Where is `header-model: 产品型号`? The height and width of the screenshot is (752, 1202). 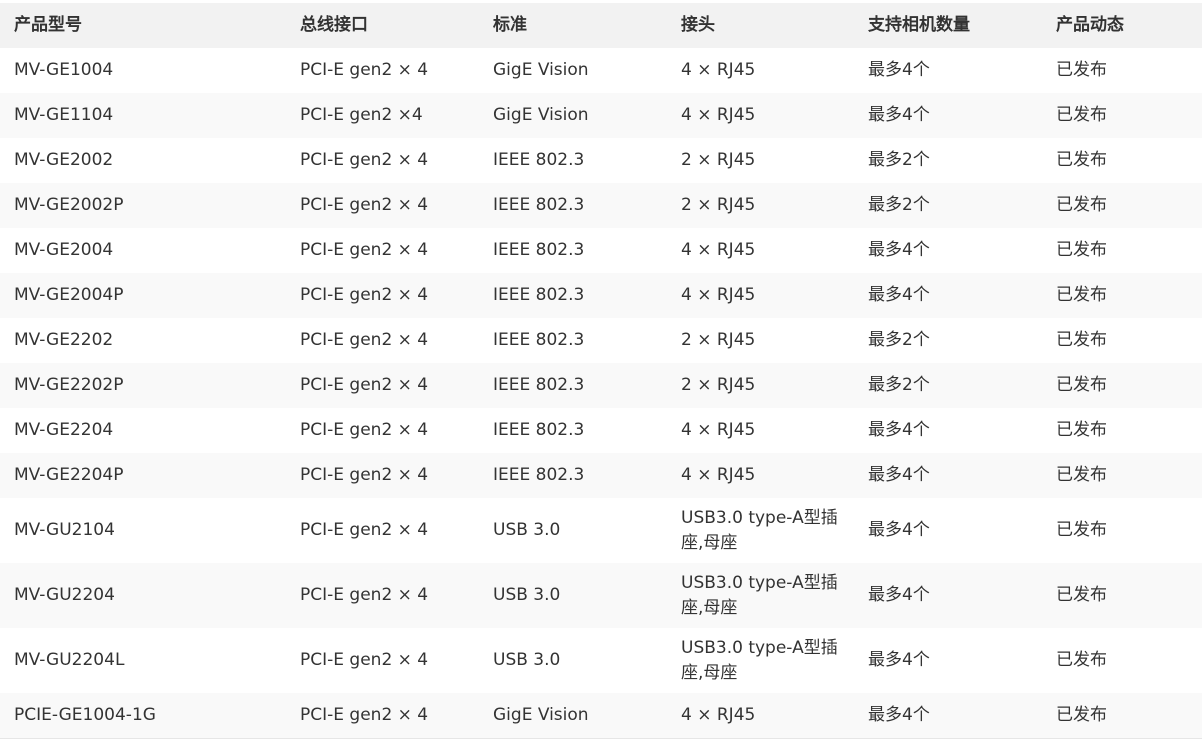
header-model: 产品型号 is located at coordinates (143, 25).